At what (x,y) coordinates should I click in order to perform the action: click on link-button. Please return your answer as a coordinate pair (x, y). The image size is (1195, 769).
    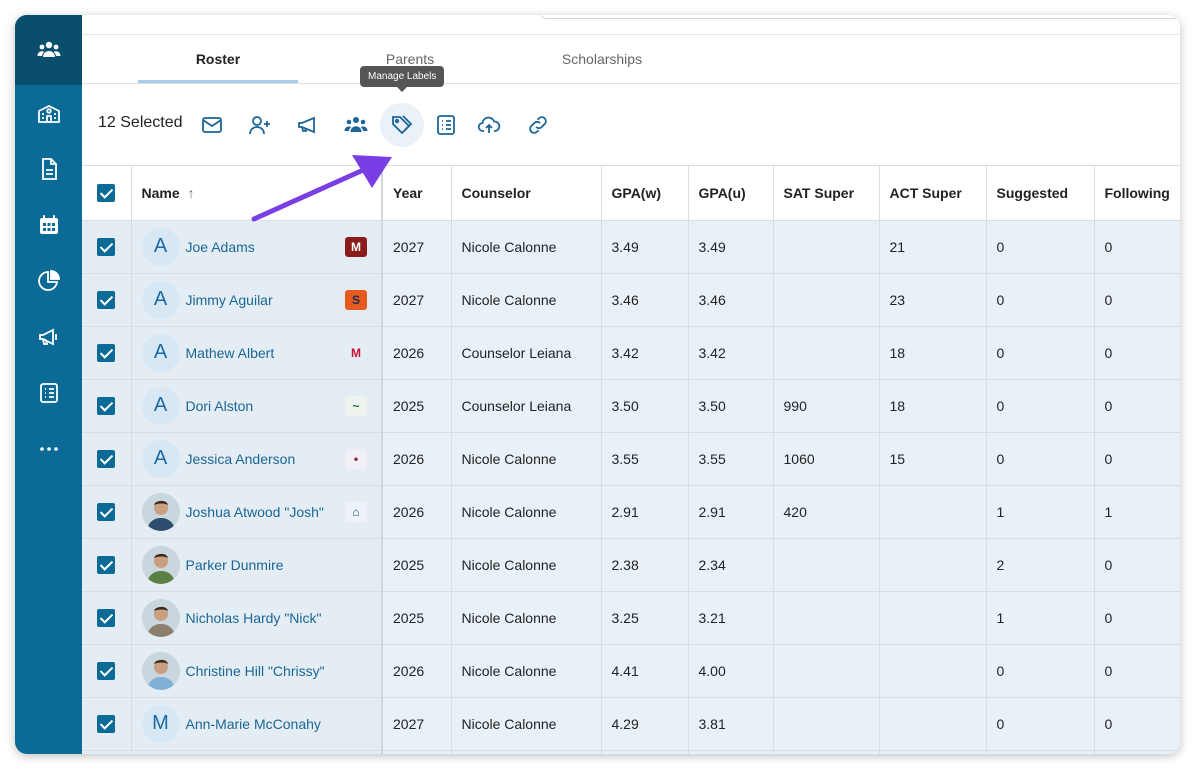
    Looking at the image, I should click on (538, 125).